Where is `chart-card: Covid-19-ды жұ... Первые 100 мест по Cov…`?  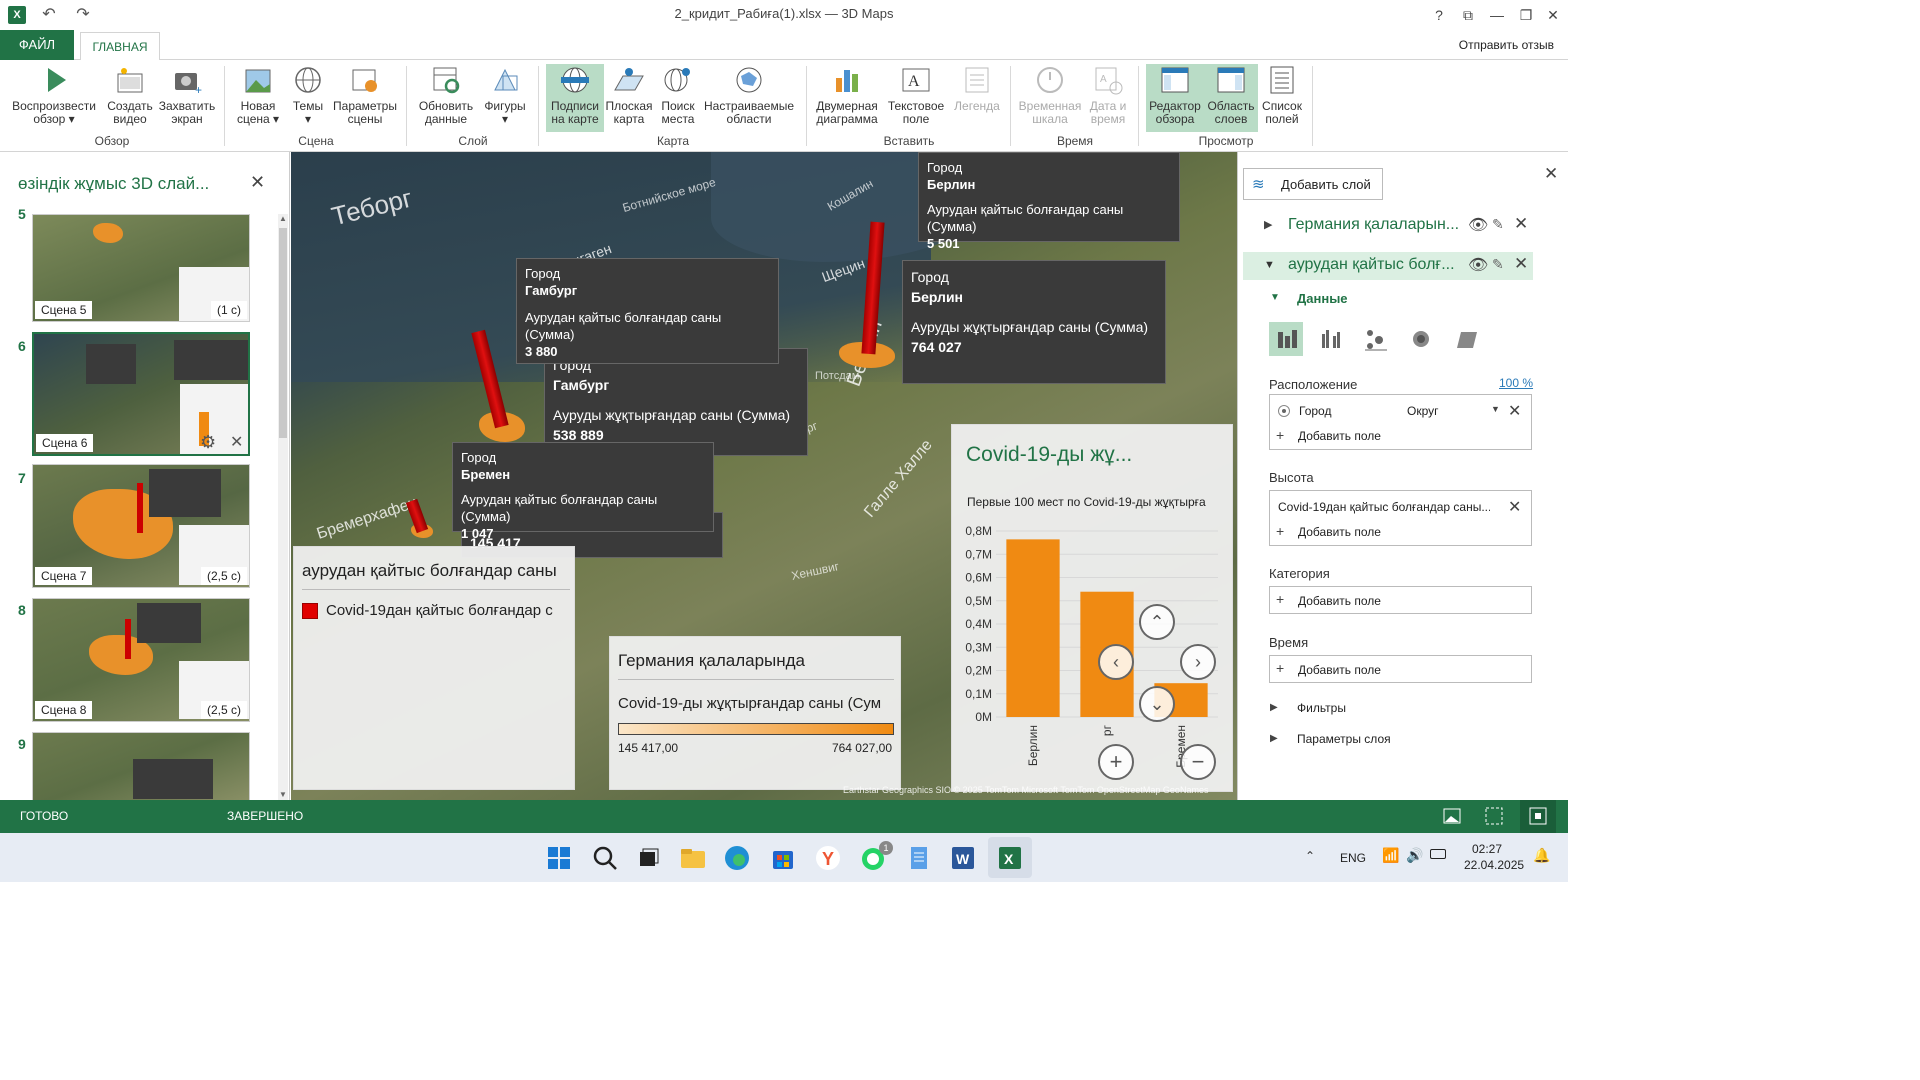
chart-card: Covid-19-ды жұ... Первые 100 мест по Cov… is located at coordinates (1092, 608).